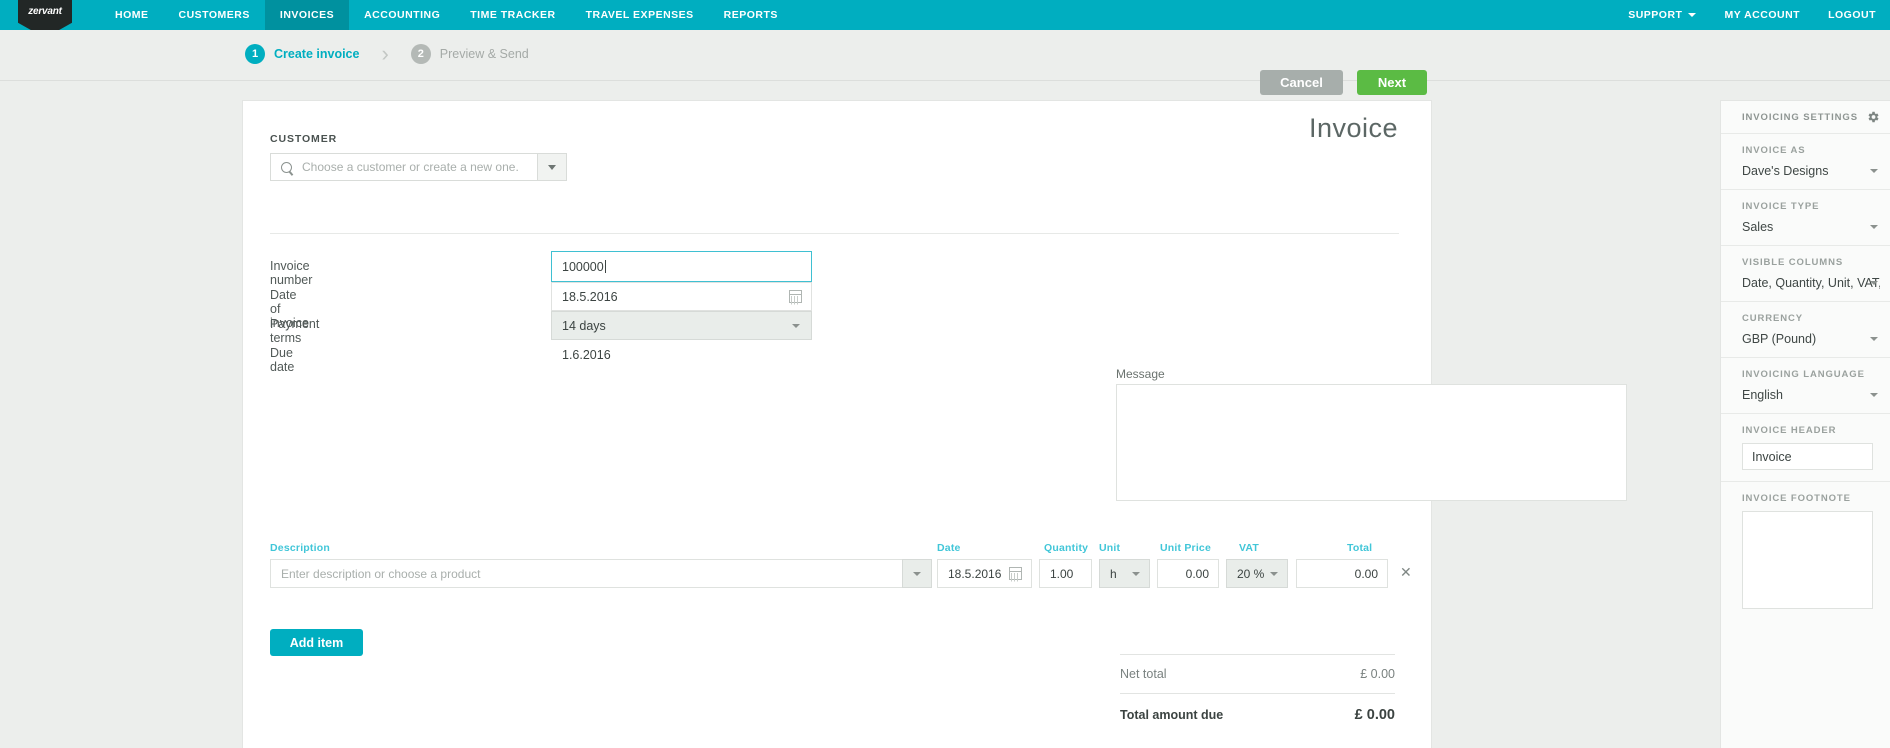  I want to click on customer-search-input: Choose a customer or create a new one., so click(403, 167).